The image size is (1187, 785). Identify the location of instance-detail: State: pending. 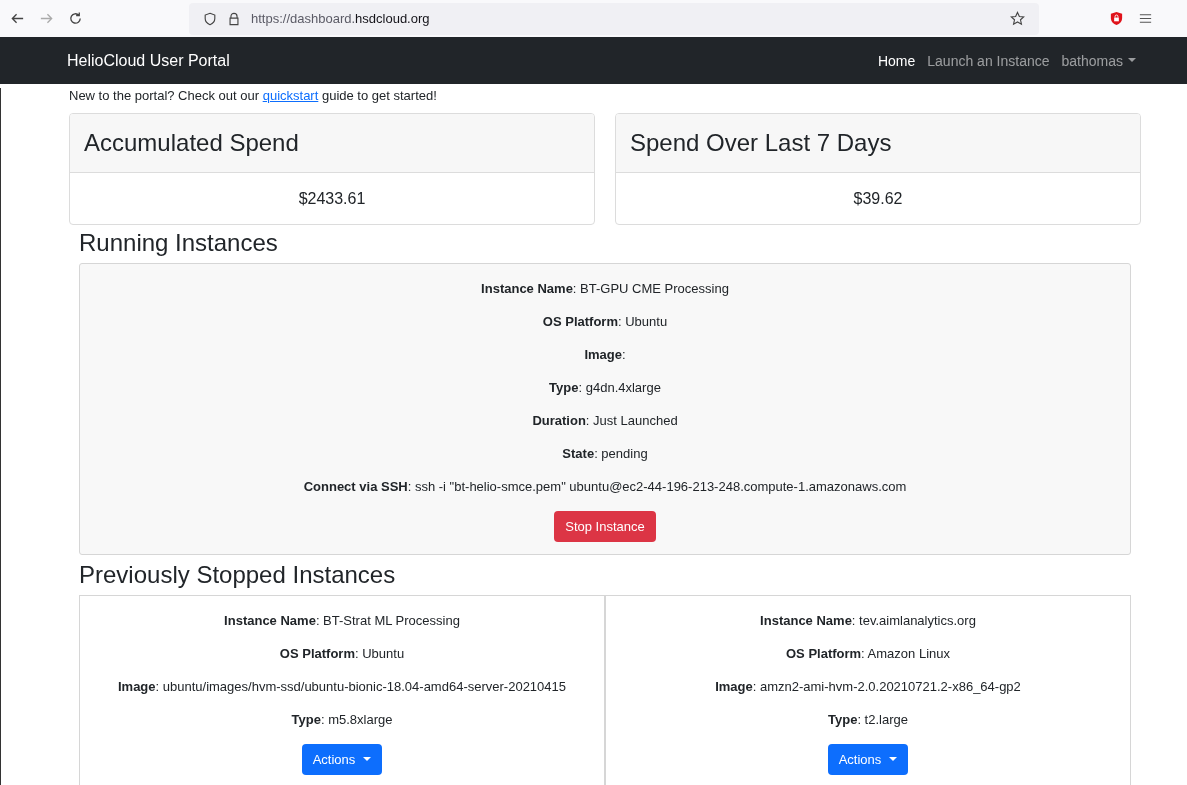
(605, 453).